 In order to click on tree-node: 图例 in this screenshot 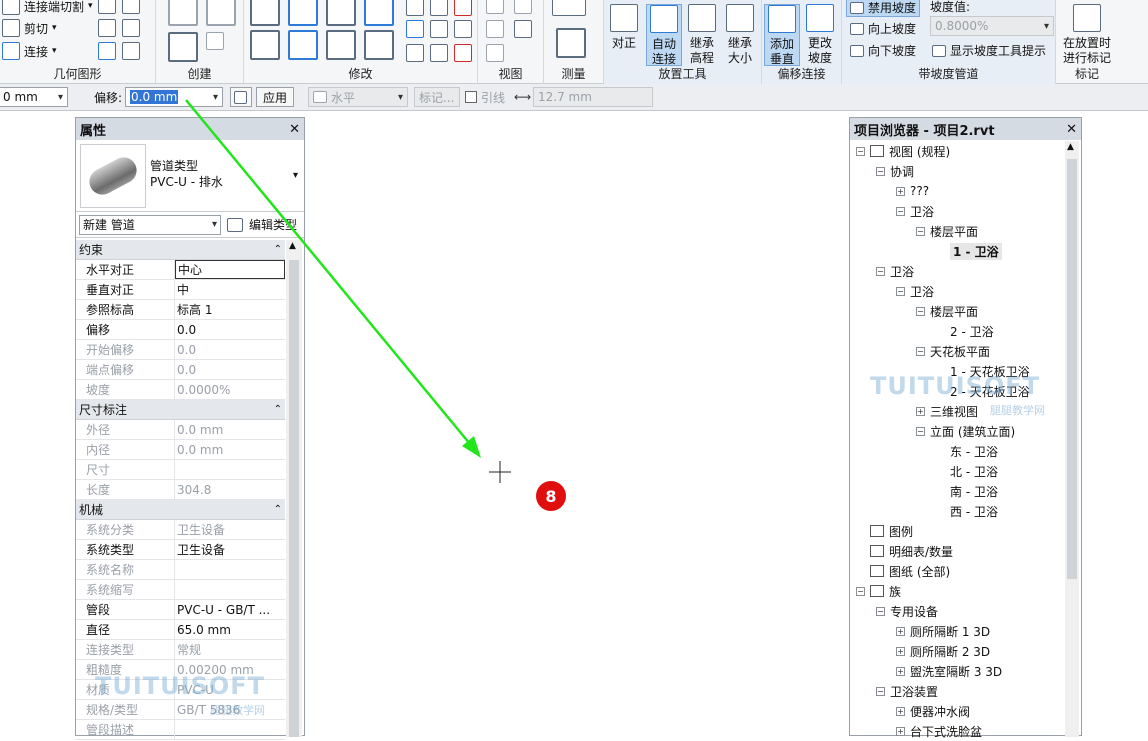, I will do `click(957, 531)`.